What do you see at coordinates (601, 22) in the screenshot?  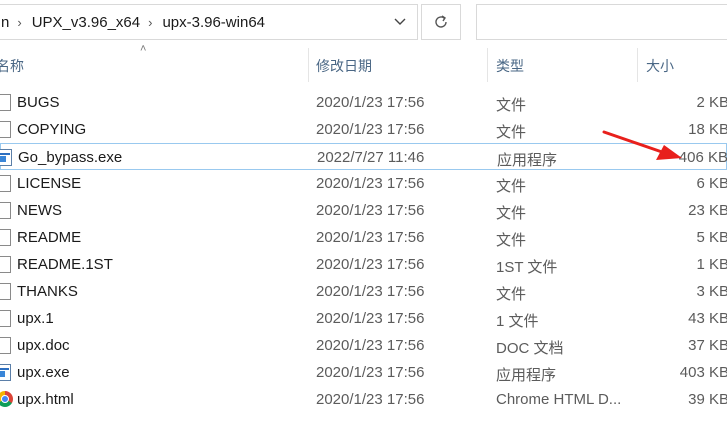 I see `search-input` at bounding box center [601, 22].